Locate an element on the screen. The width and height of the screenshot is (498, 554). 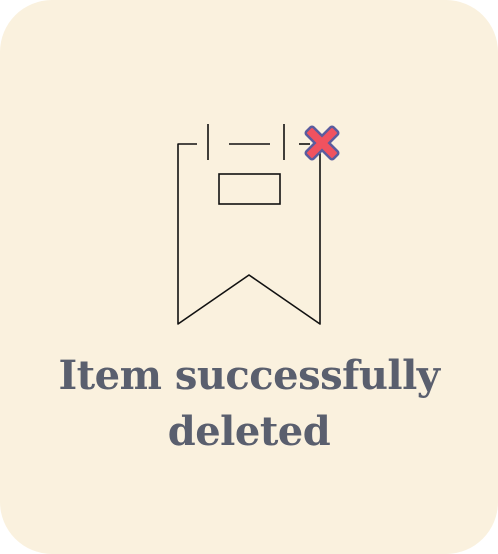
bookmark-deleted-icon is located at coordinates (258, 224).